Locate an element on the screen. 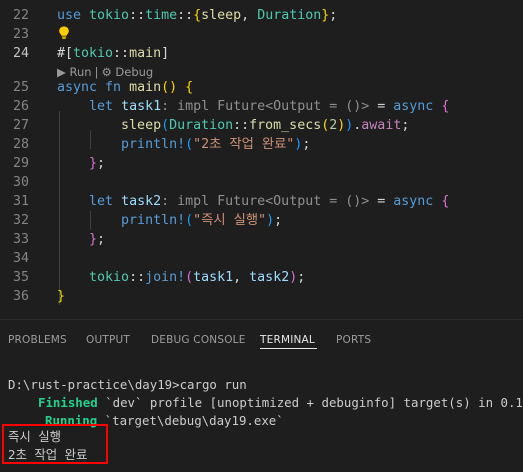  code-token: () is located at coordinates (169, 87).